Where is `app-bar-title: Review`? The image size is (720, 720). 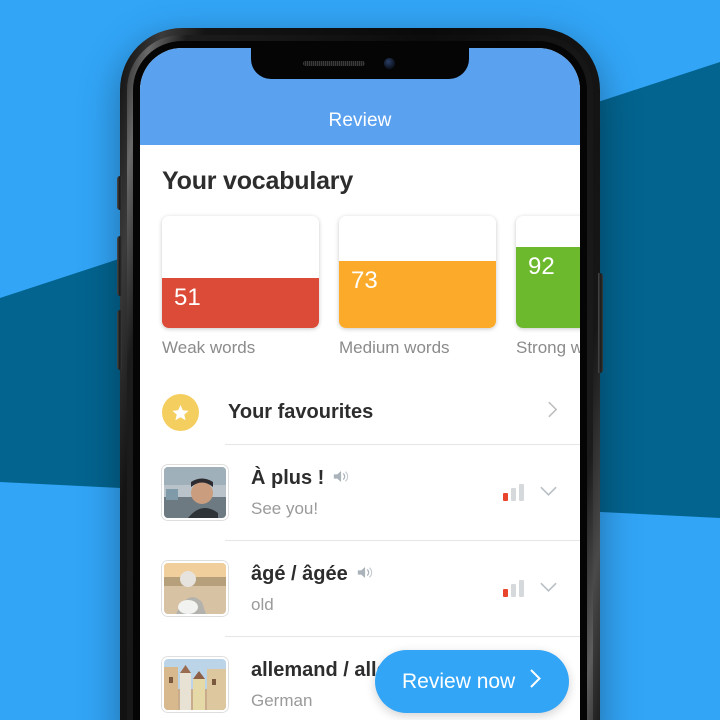
app-bar-title: Review is located at coordinates (360, 120).